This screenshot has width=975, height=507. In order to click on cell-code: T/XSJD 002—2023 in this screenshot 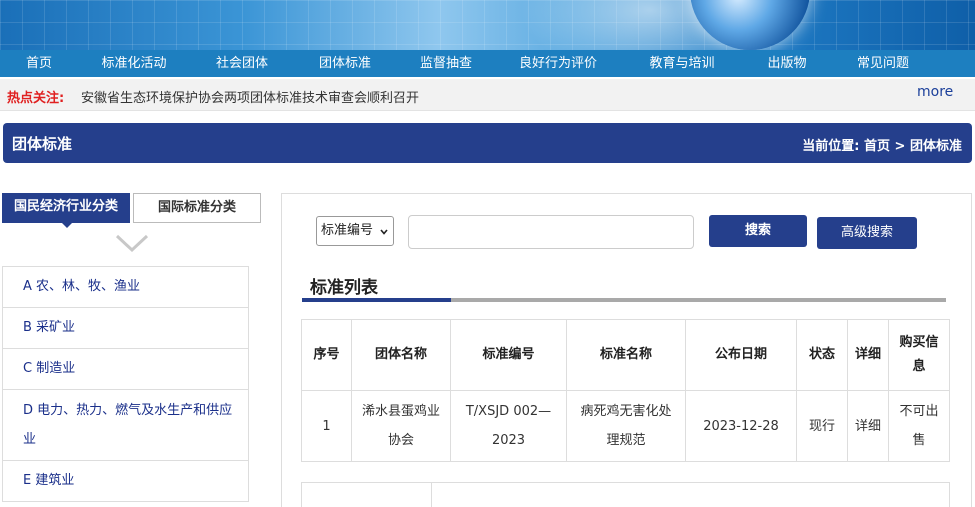, I will do `click(508, 426)`.